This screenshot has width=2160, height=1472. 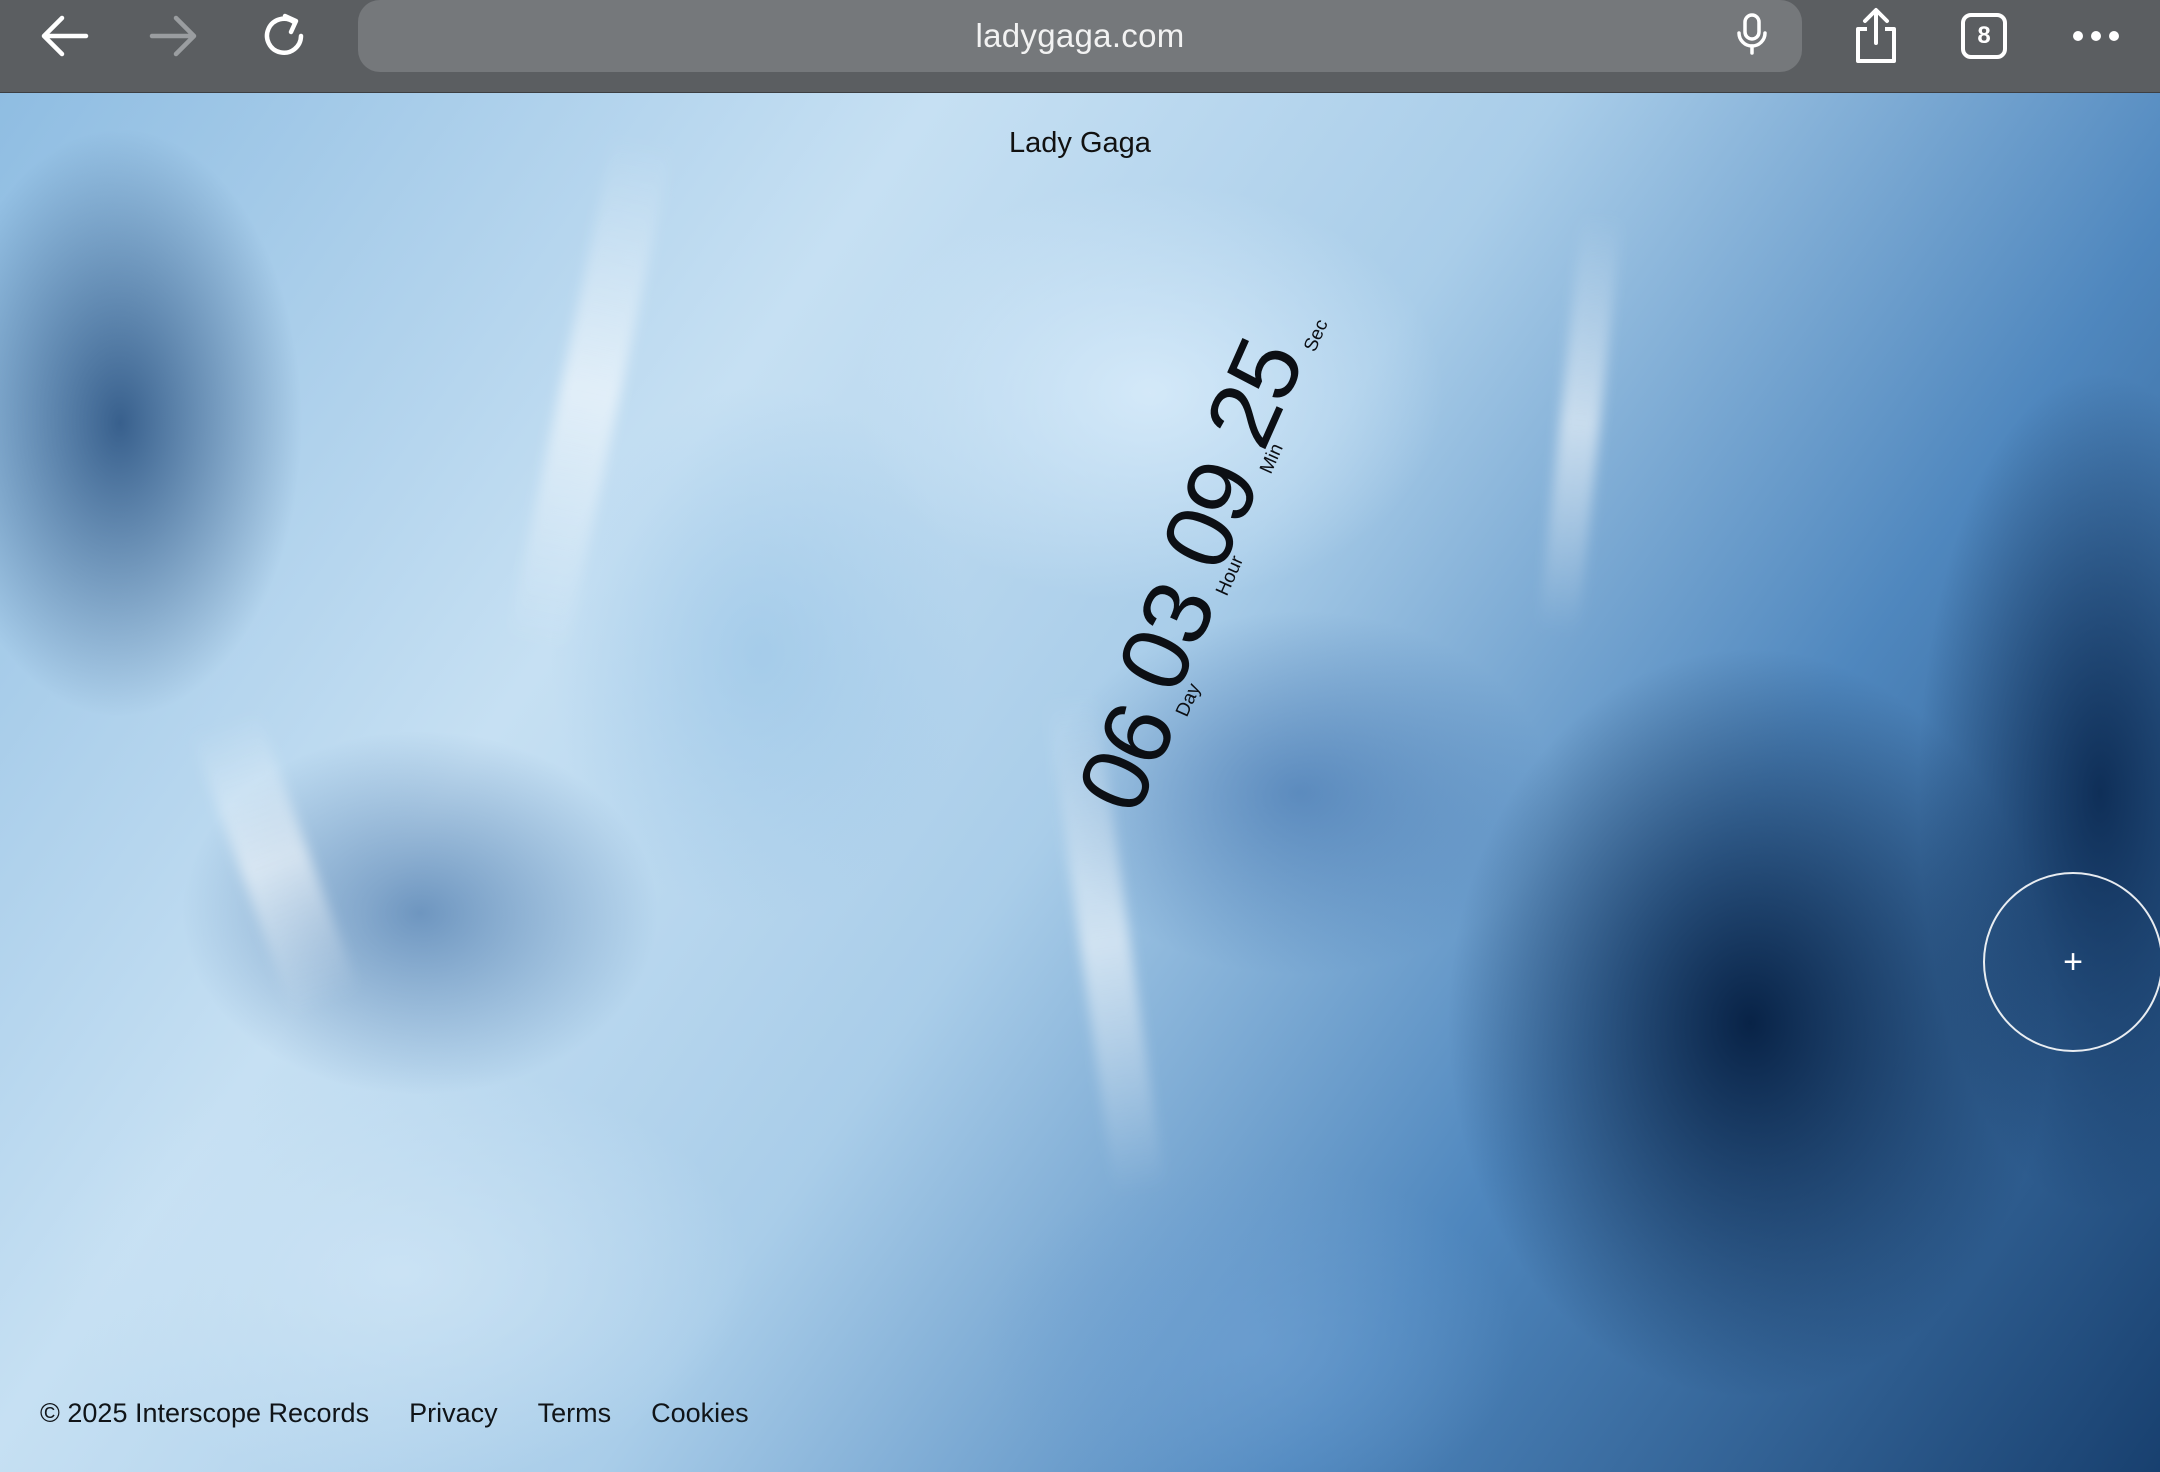 I want to click on countdown-hours-value: 03, so click(x=1166, y=637).